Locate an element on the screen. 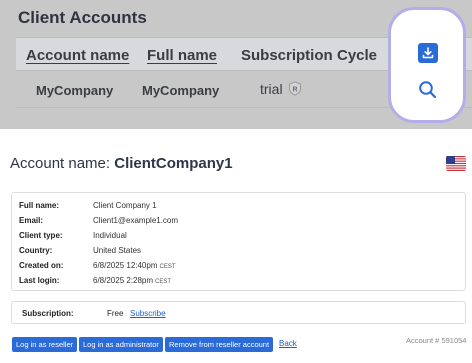 The width and height of the screenshot is (472, 363). actions-highlight is located at coordinates (427, 65).